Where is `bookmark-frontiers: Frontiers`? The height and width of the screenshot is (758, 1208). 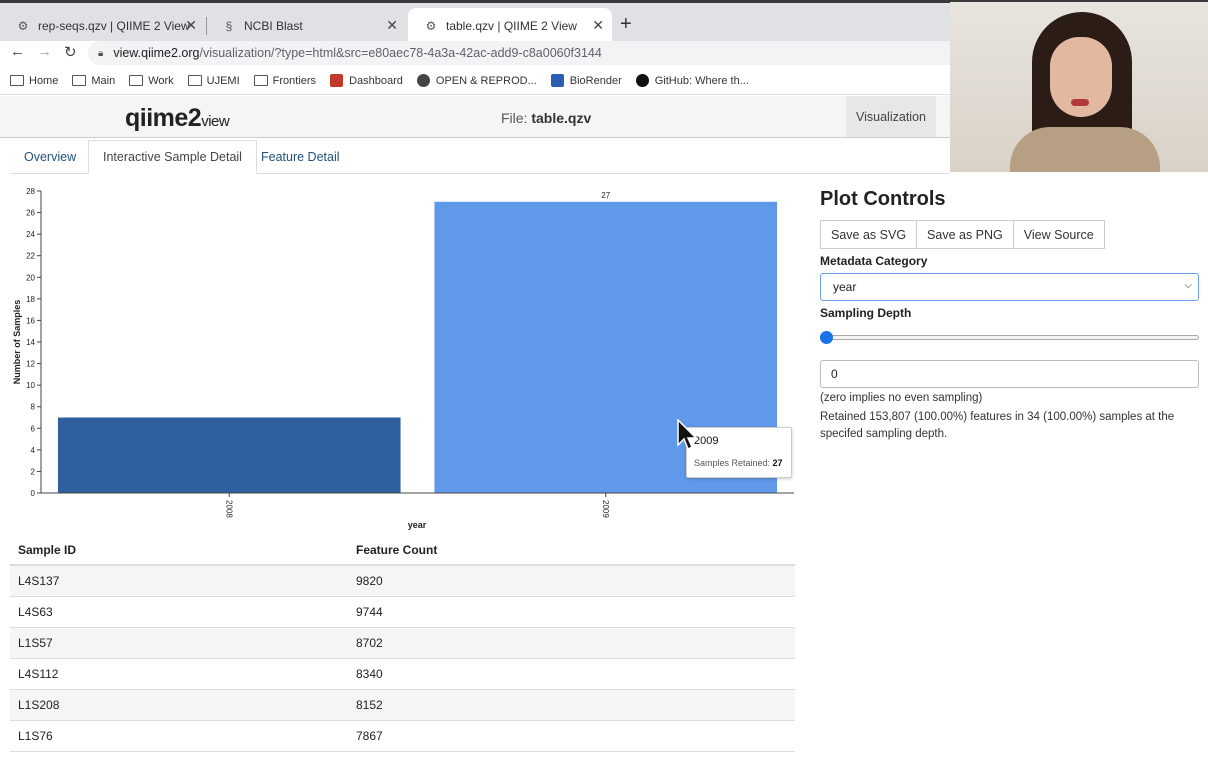 bookmark-frontiers: Frontiers is located at coordinates (285, 80).